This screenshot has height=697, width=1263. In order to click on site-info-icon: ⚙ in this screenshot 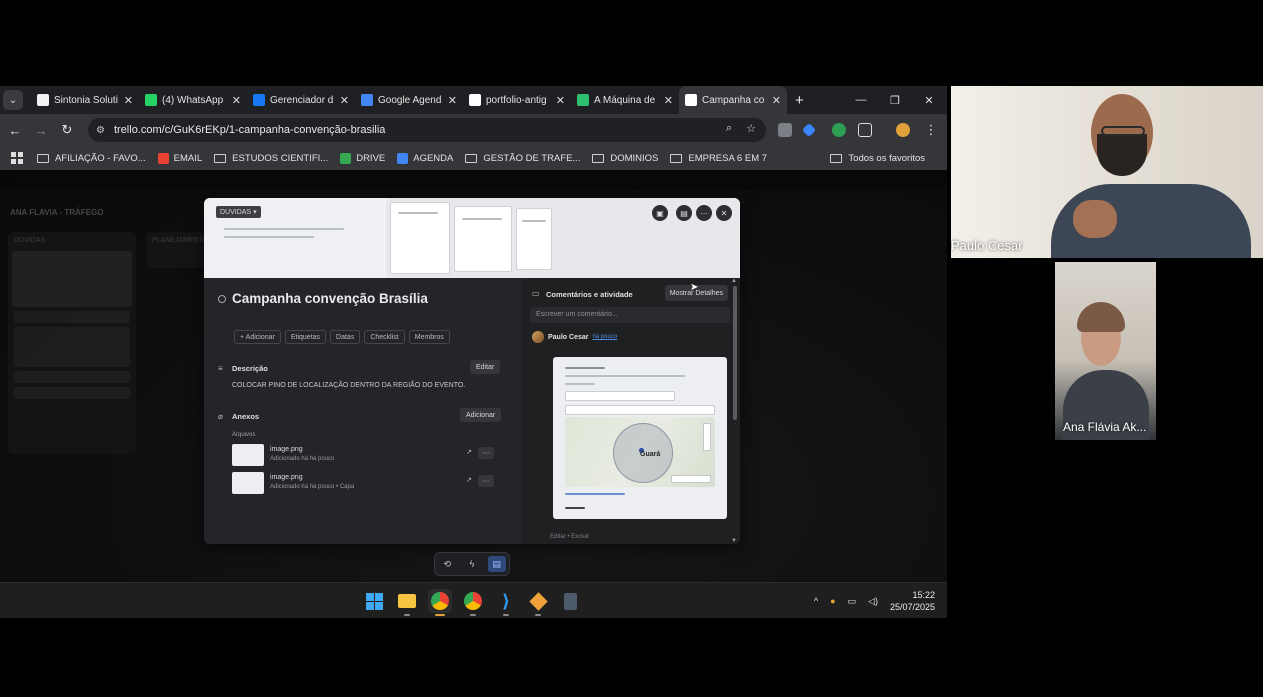, I will do `click(100, 130)`.